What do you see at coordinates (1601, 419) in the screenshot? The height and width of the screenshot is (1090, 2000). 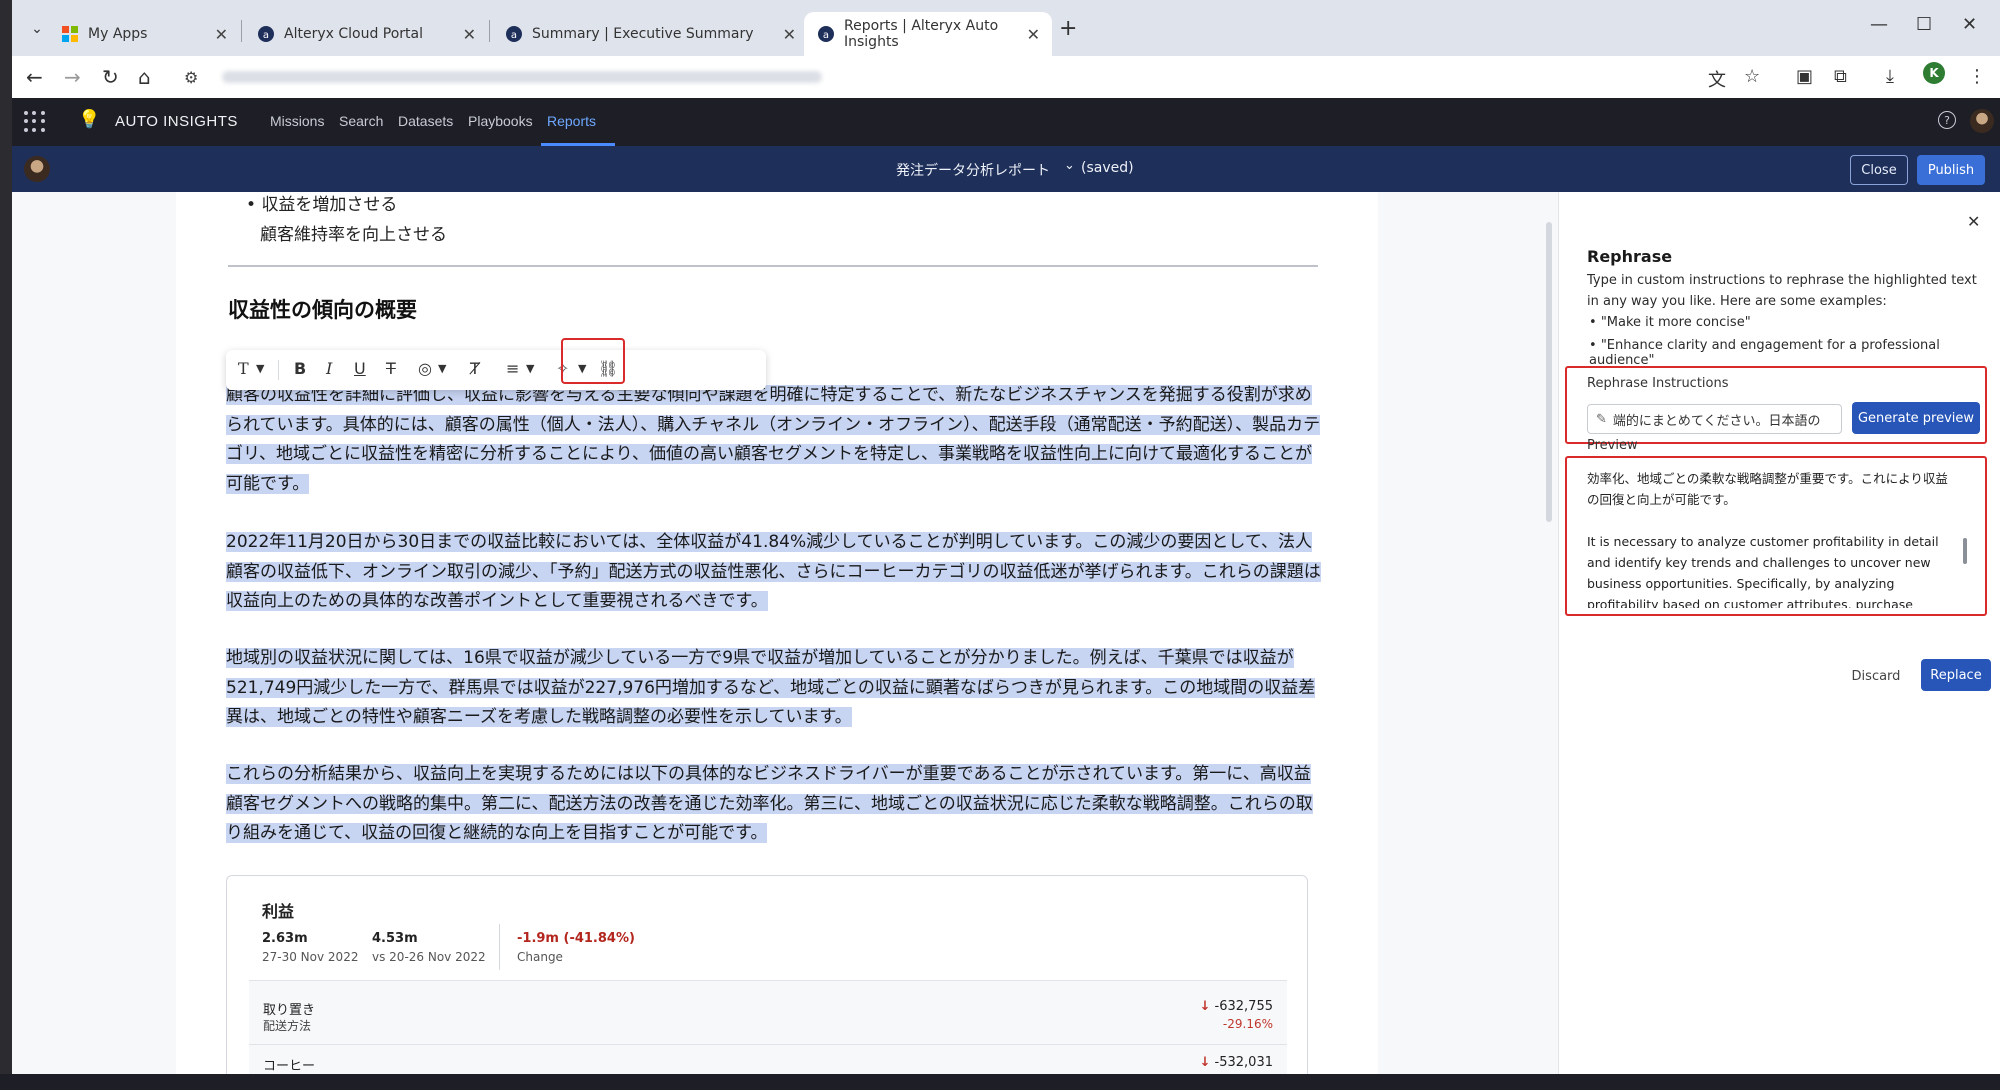 I see `edit-pencil-icon: ✎` at bounding box center [1601, 419].